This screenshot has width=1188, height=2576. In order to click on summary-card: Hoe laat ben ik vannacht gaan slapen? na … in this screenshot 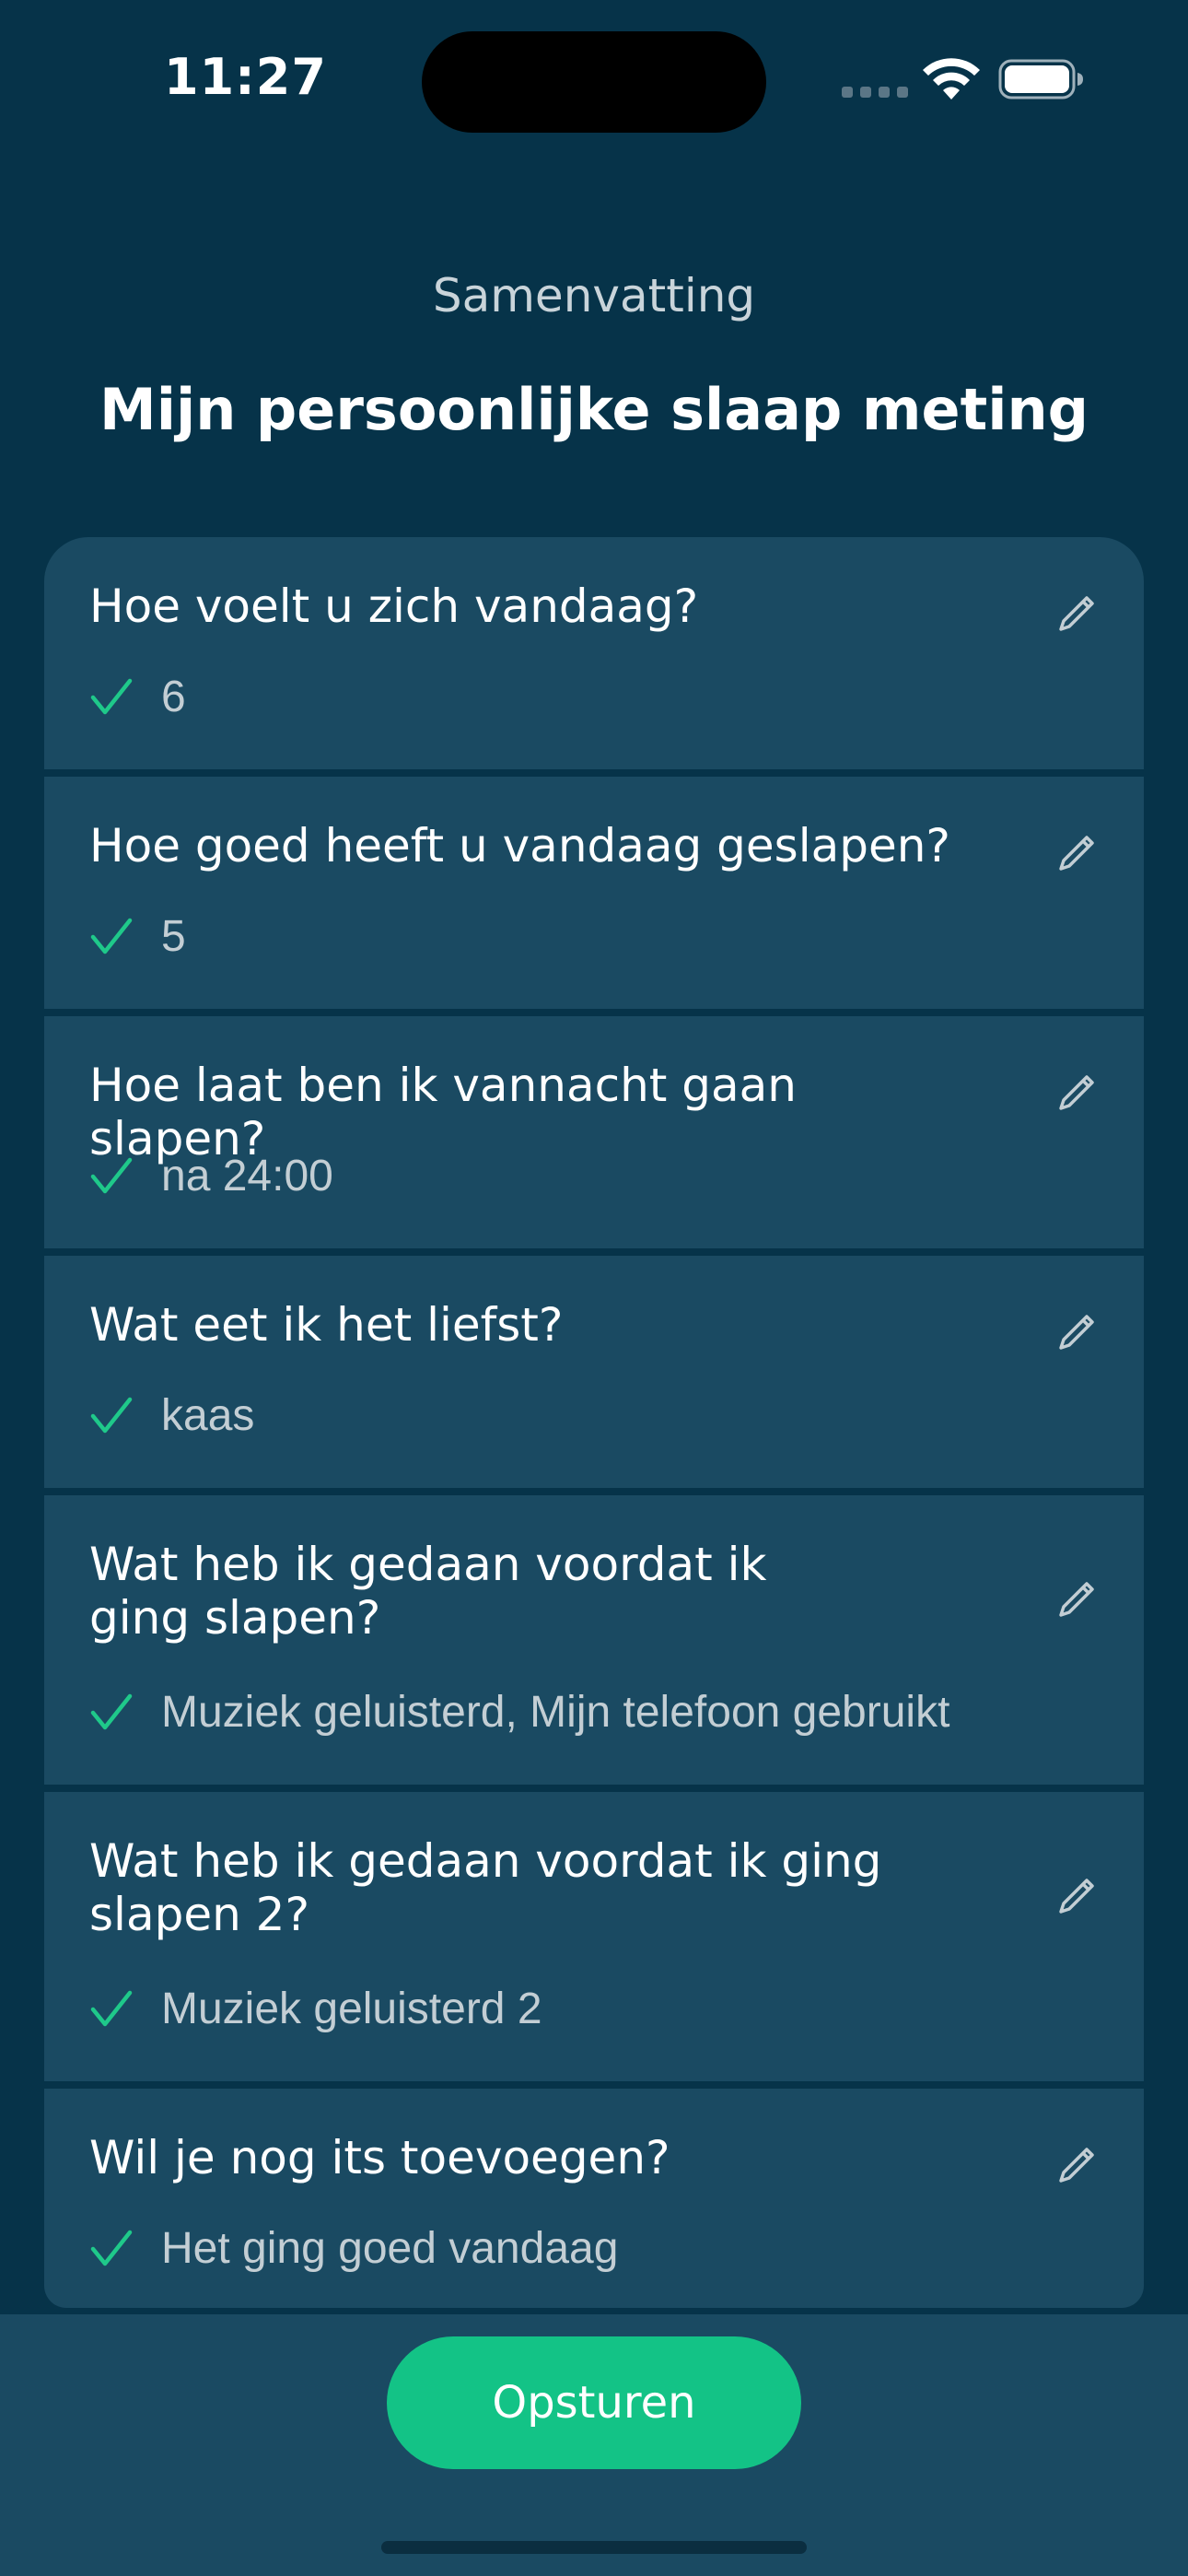, I will do `click(594, 1132)`.